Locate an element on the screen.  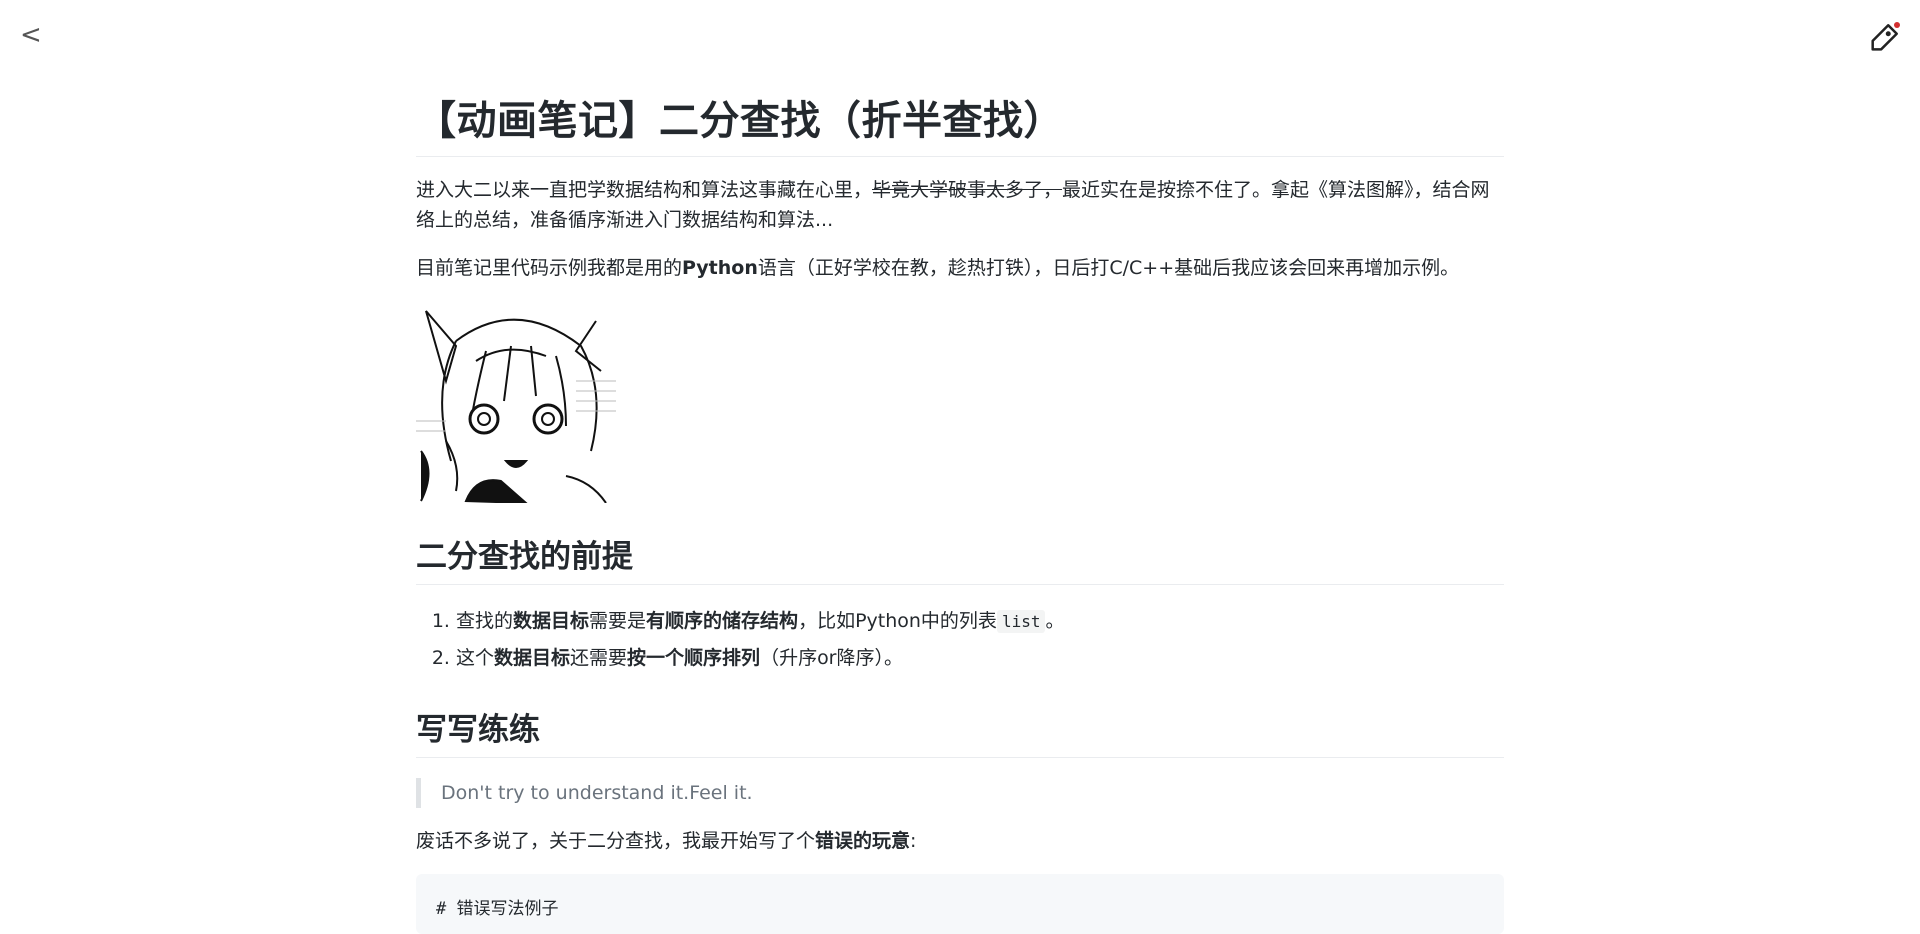
item-text: 。 is located at coordinates (1055, 621).